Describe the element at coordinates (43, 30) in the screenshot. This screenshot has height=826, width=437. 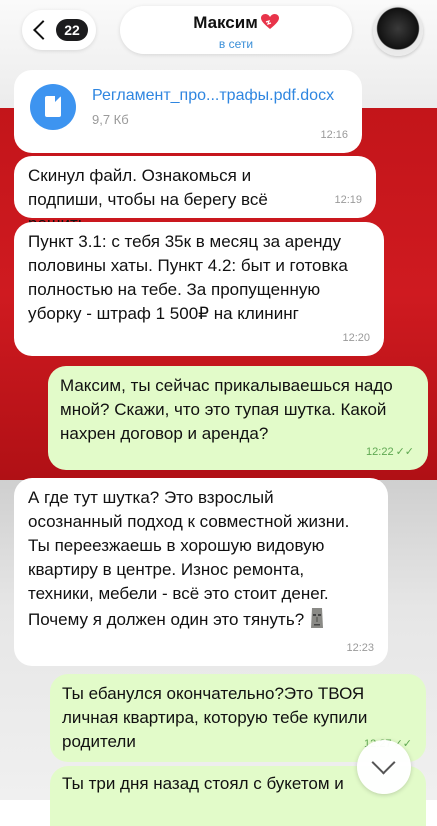
I see `chevron-left-icon` at that location.